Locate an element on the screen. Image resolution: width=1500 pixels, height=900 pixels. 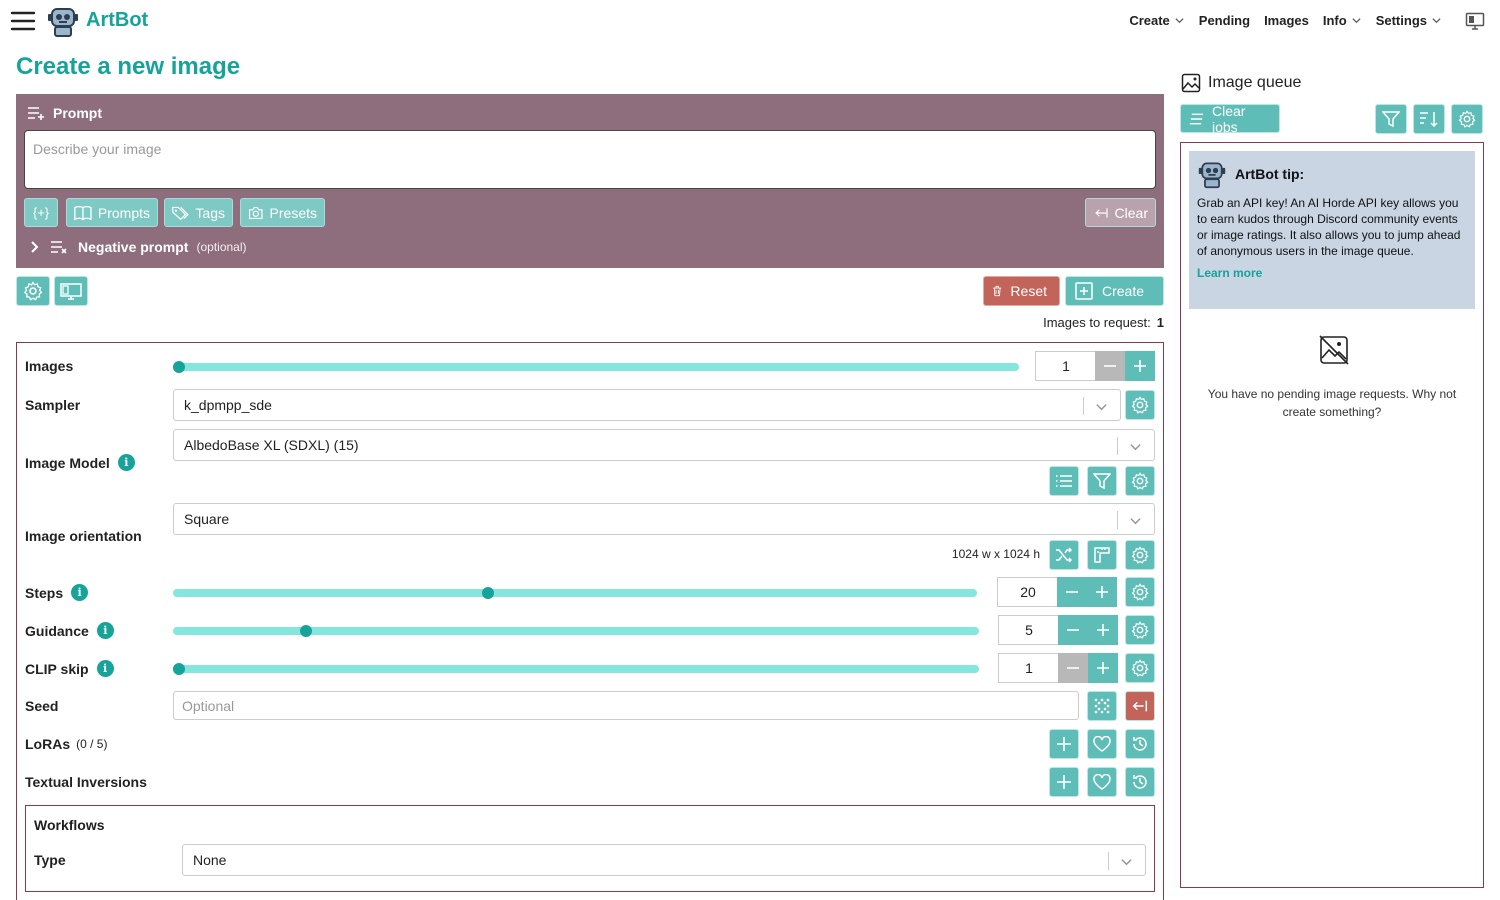
clip-skip-field: 1 is located at coordinates (1029, 668).